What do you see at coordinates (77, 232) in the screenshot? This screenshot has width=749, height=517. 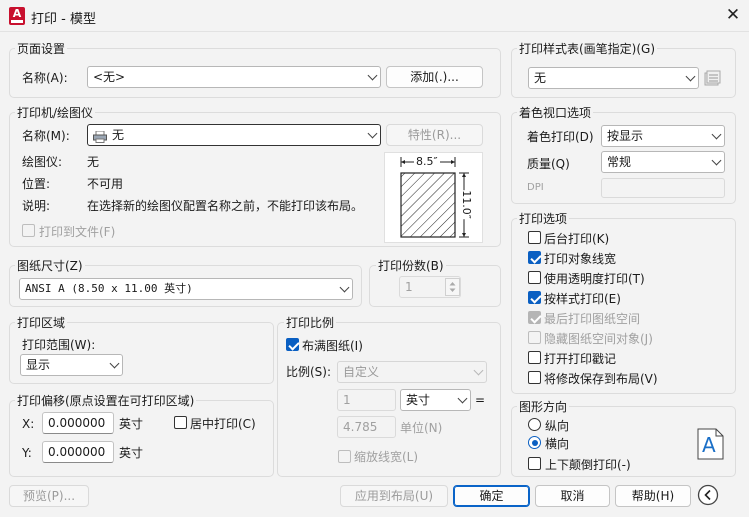 I see `print-to-file-label: 打印到文件(F)` at bounding box center [77, 232].